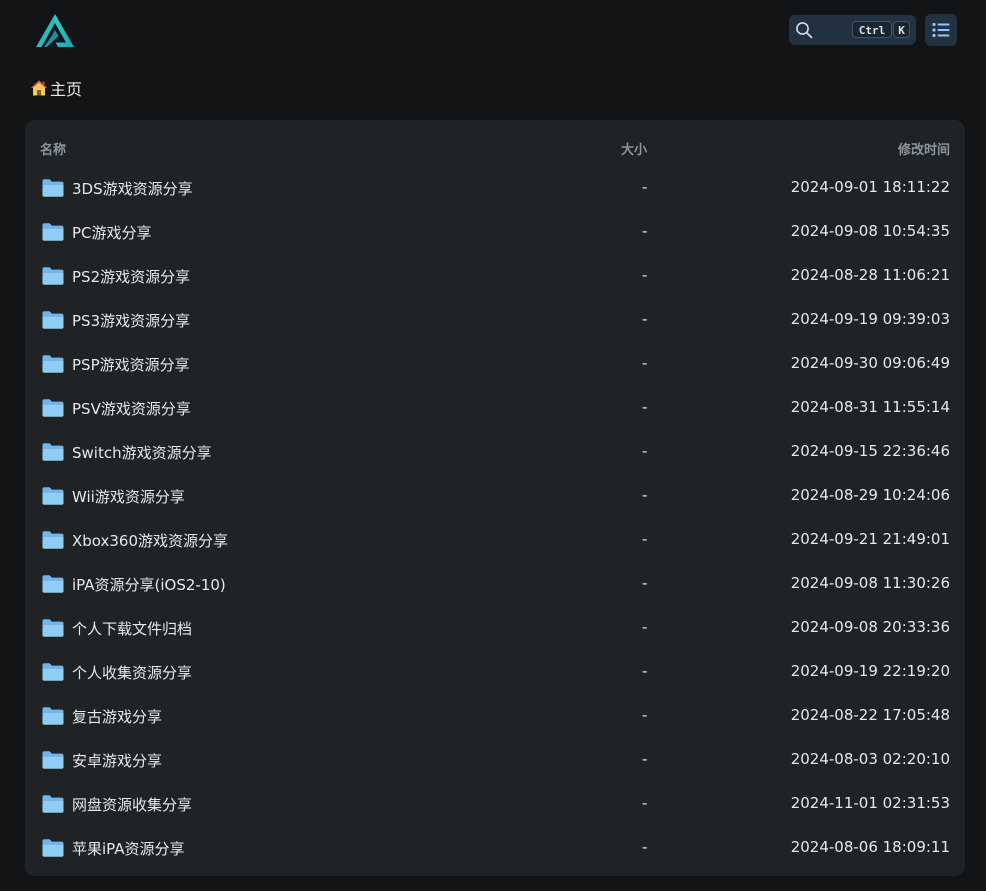 The width and height of the screenshot is (986, 891). I want to click on file-modified-time: 2024-08-29 10:24:06, so click(870, 495).